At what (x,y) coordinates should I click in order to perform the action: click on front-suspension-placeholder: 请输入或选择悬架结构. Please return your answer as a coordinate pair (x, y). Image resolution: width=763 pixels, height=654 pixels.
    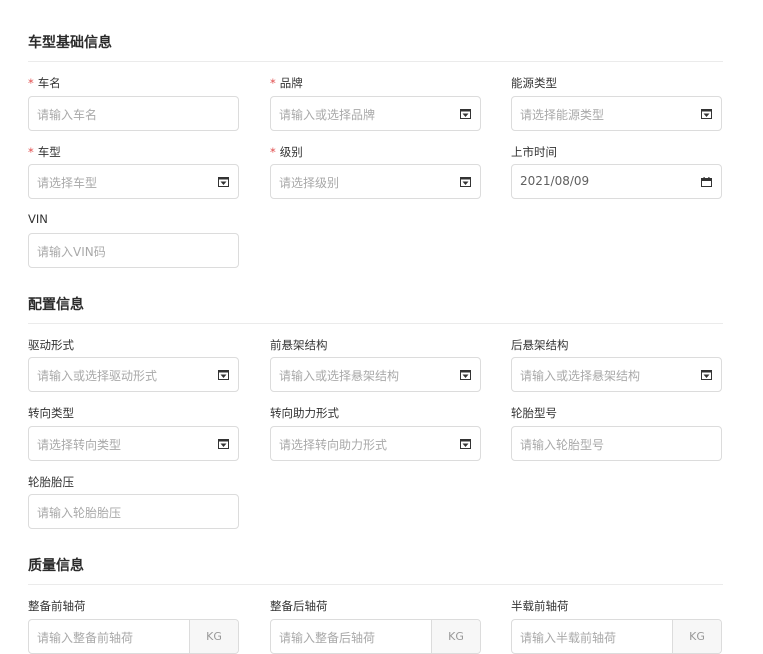
    Looking at the image, I should click on (339, 376).